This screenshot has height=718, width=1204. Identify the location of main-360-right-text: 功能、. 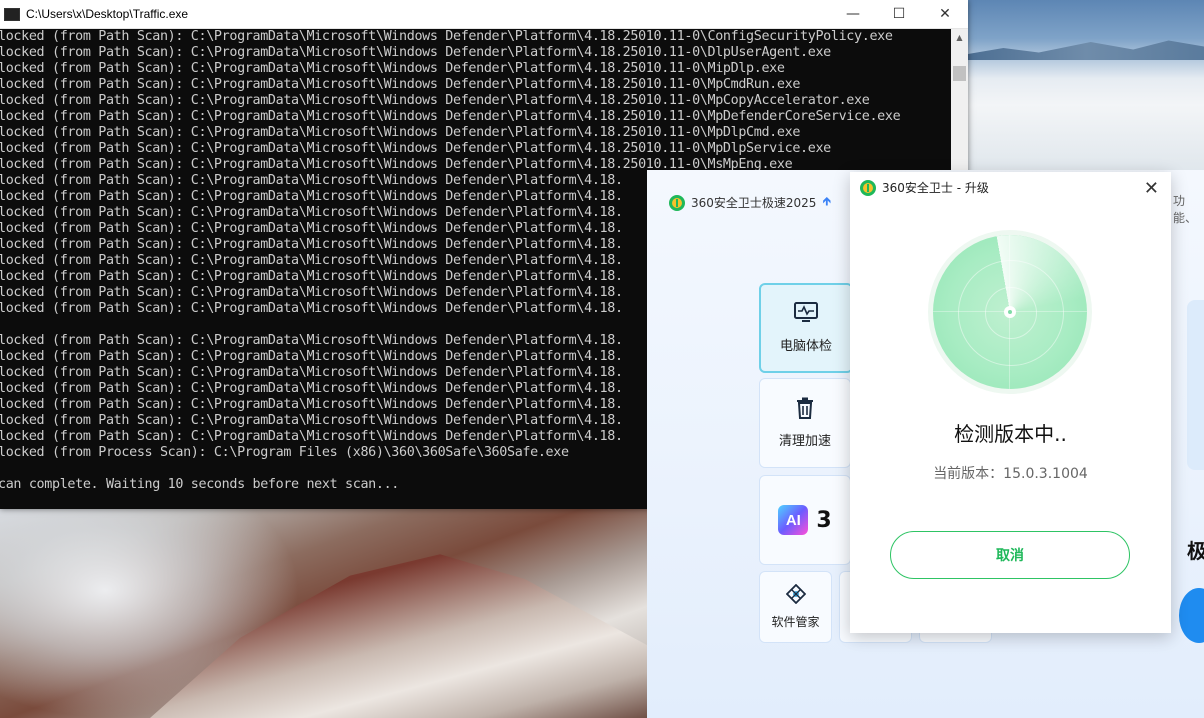
(1185, 209).